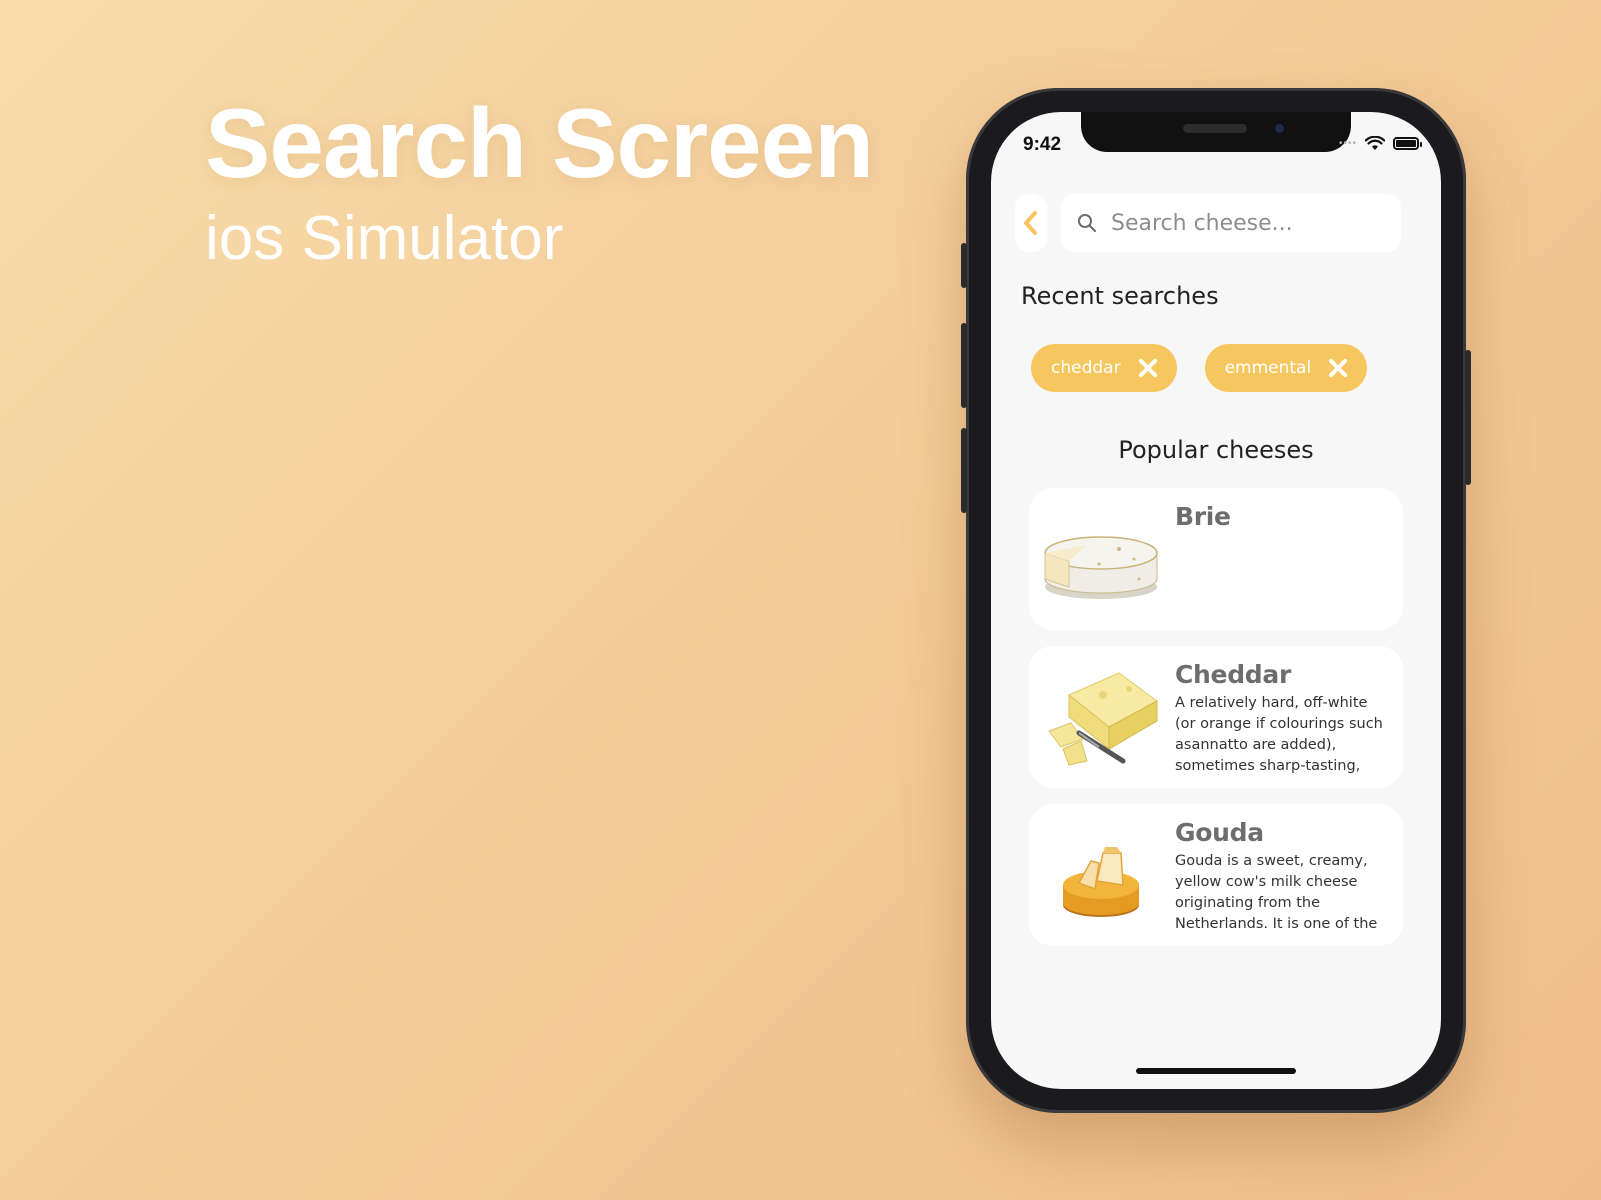  I want to click on cheddar-image, so click(1101, 717).